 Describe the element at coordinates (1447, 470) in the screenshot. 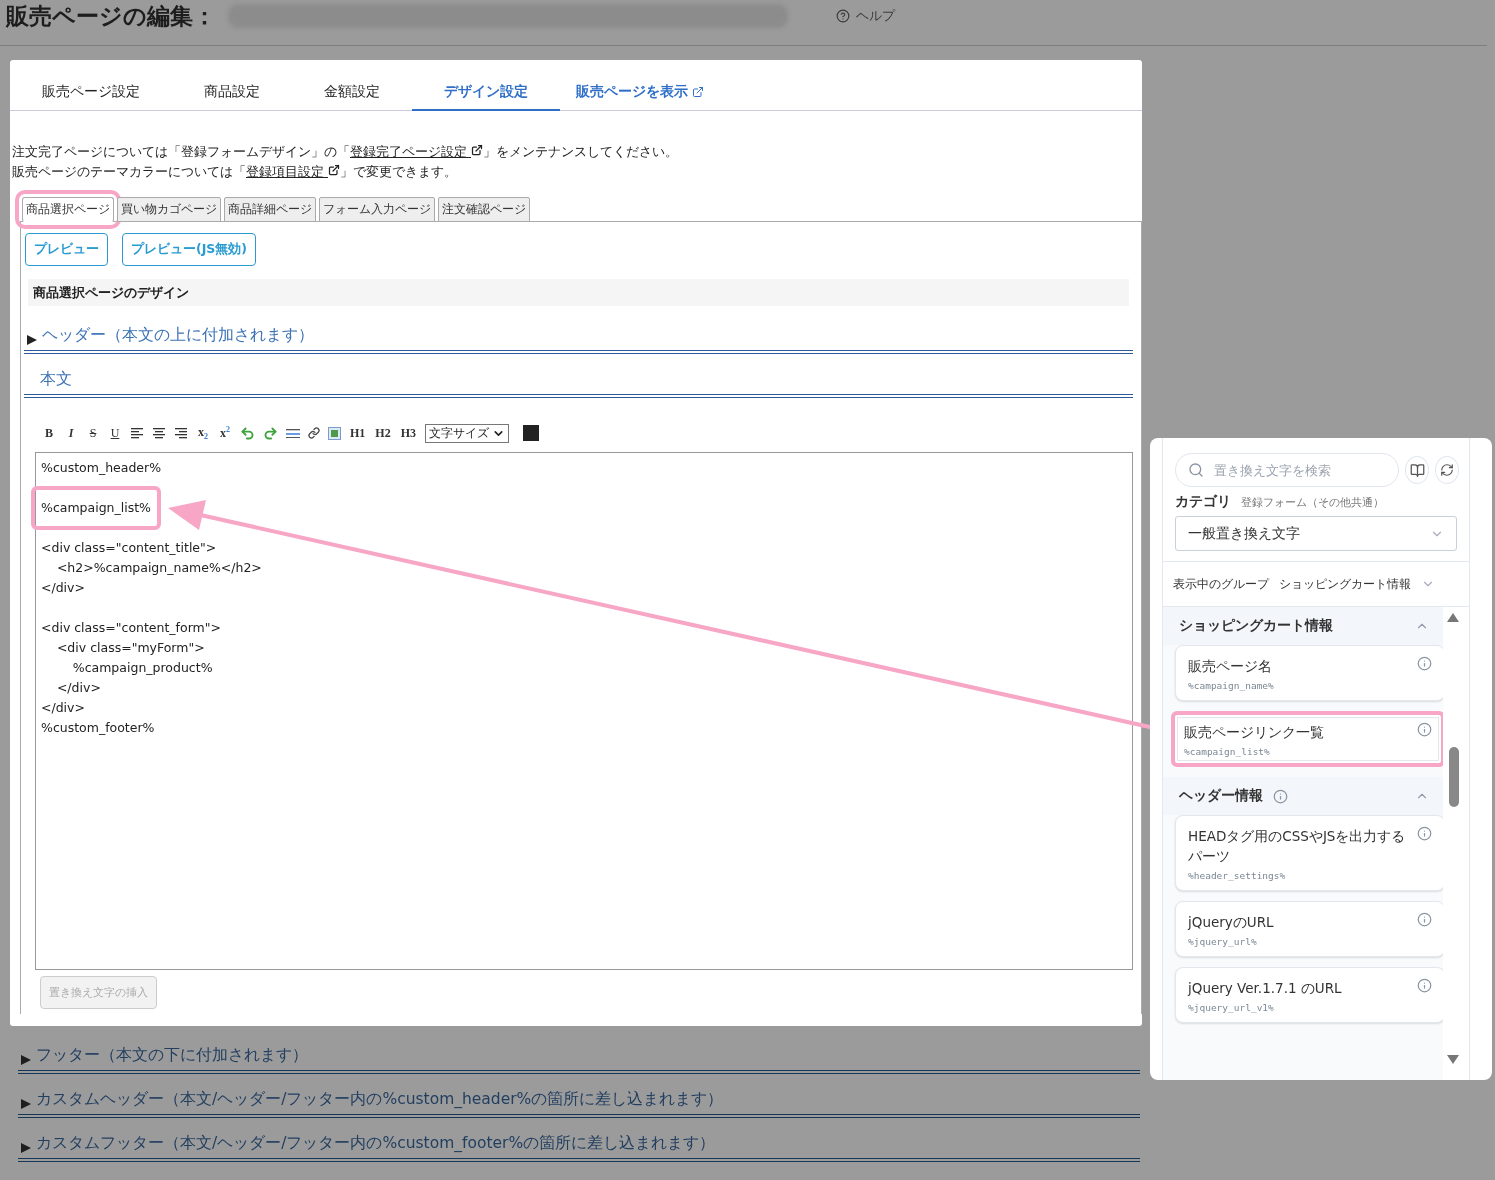

I see `refresh-icon` at that location.